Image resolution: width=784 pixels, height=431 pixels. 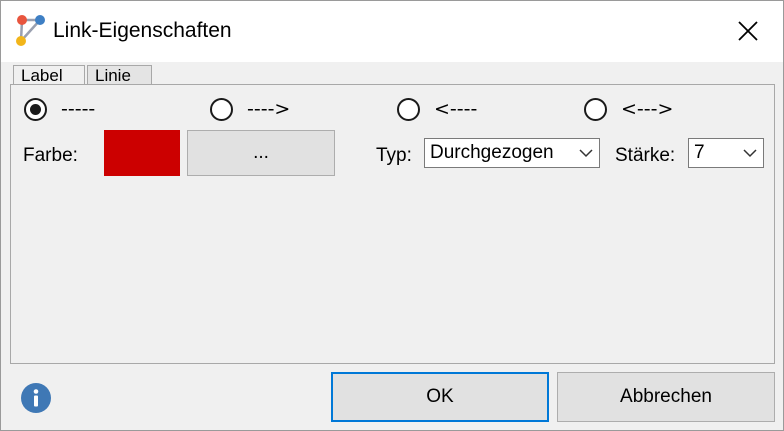 I want to click on graph-link-icon, so click(x=30, y=30).